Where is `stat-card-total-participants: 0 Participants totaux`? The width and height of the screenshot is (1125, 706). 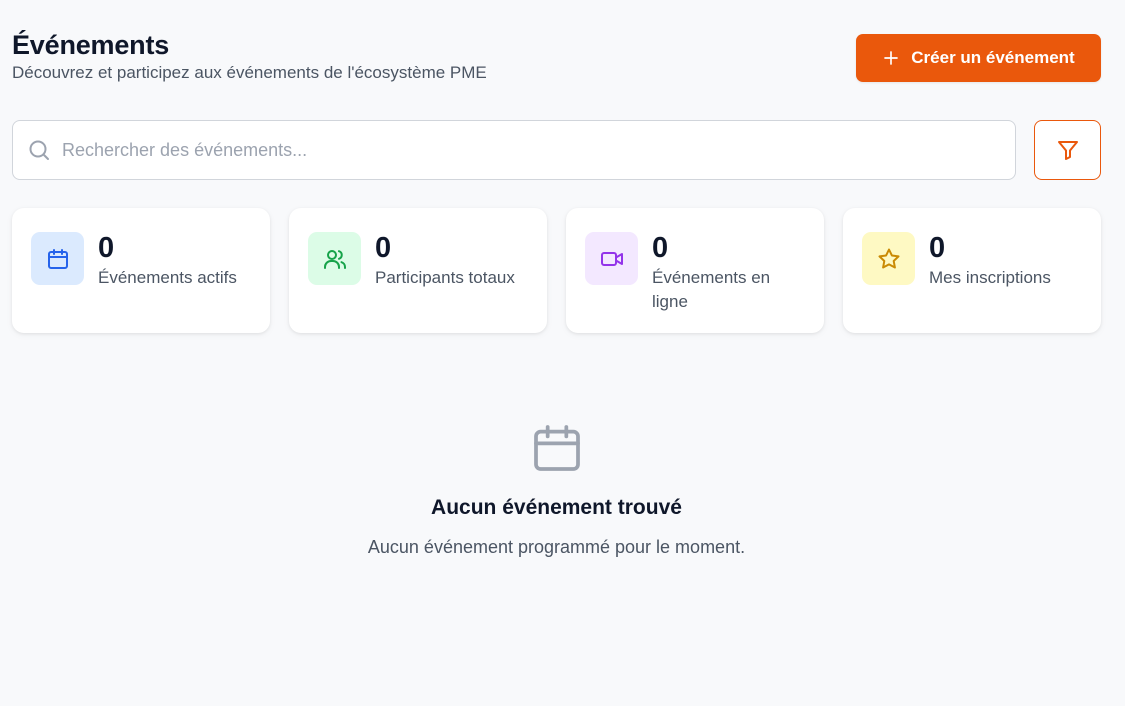
stat-card-total-participants: 0 Participants totaux is located at coordinates (418, 270).